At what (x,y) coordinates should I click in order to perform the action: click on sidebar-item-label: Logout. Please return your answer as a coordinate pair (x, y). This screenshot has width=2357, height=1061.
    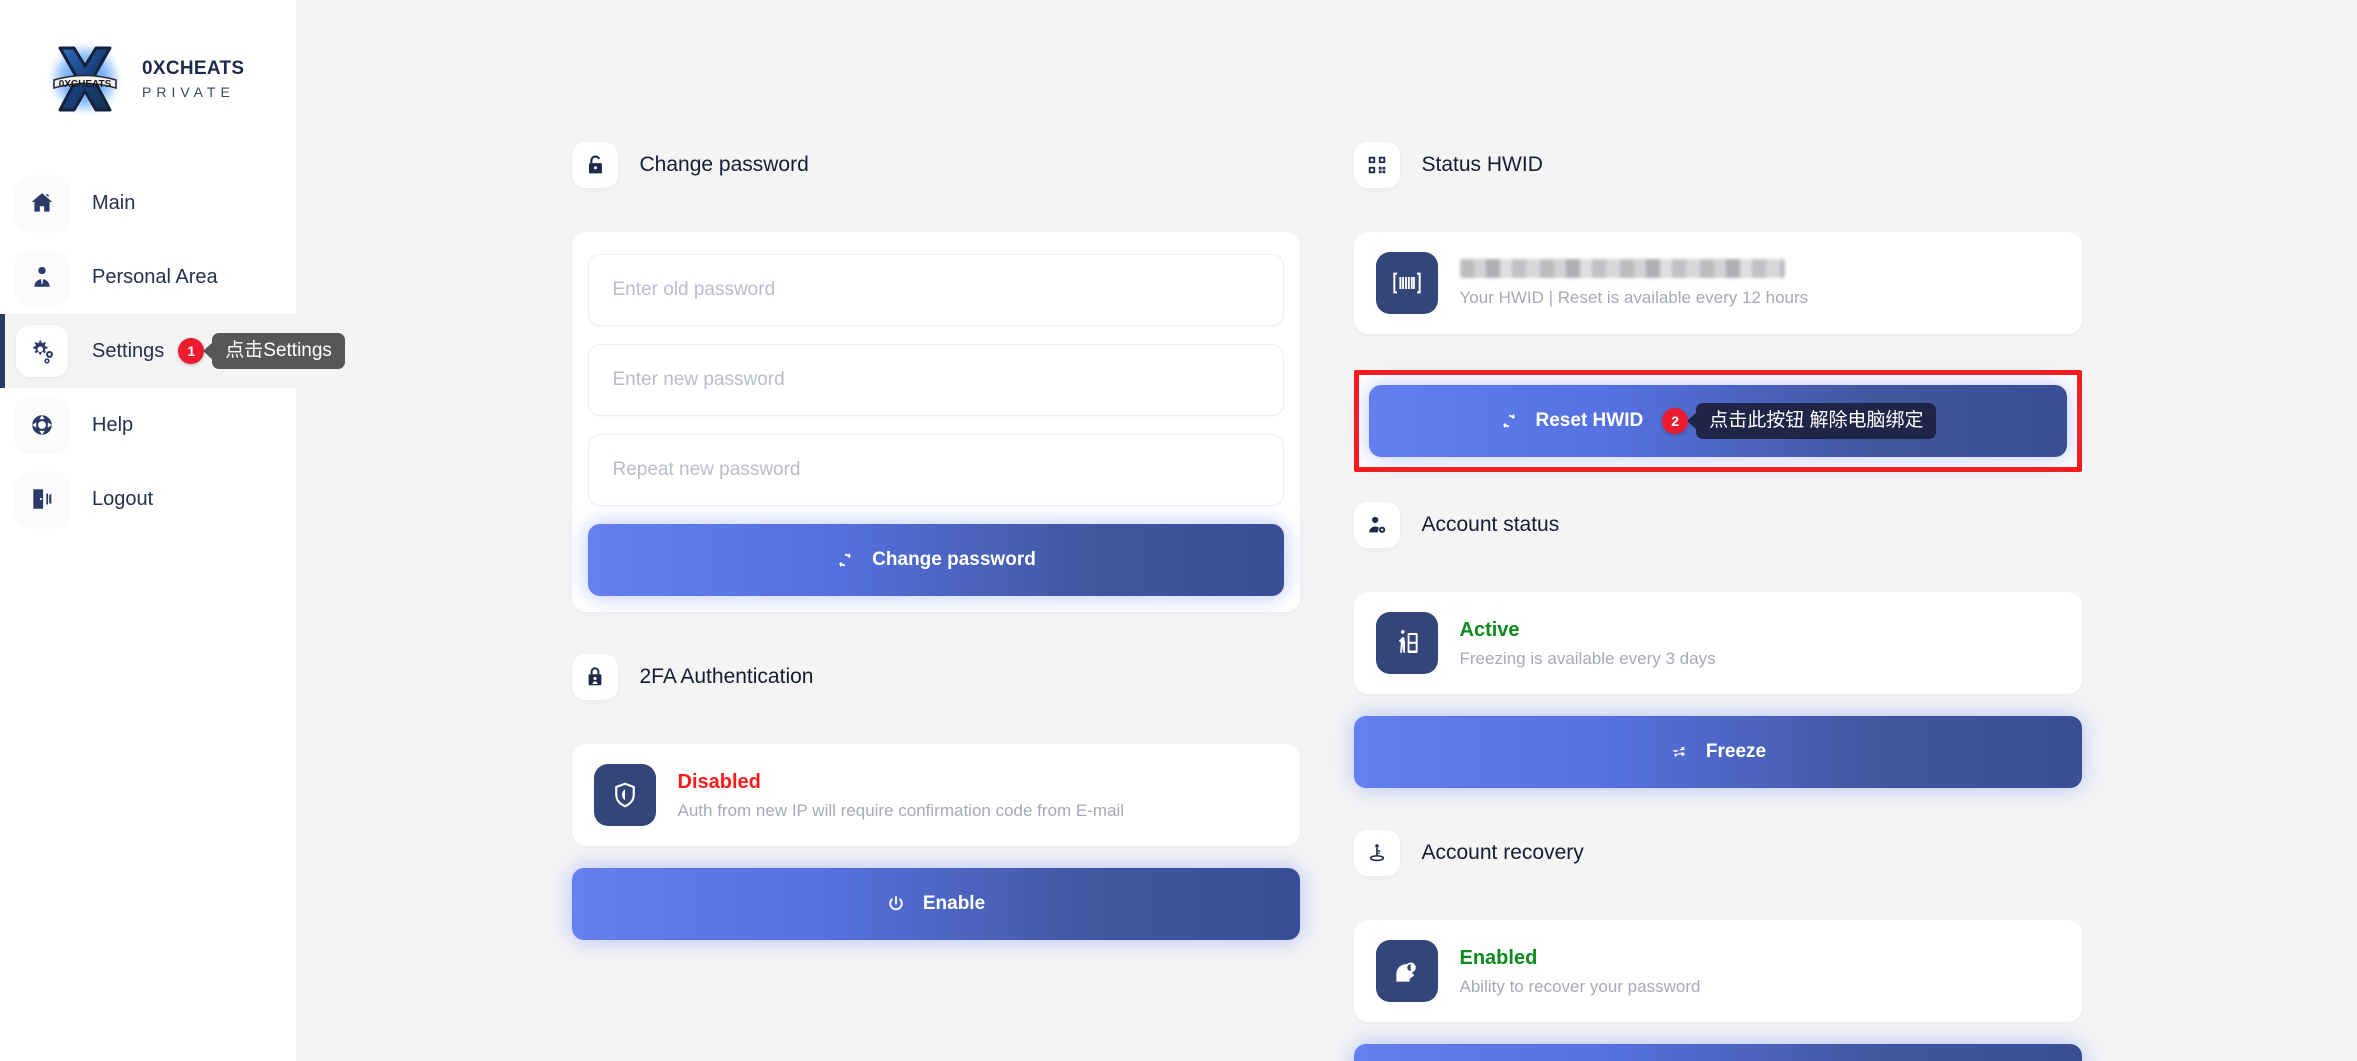
    Looking at the image, I should click on (123, 498).